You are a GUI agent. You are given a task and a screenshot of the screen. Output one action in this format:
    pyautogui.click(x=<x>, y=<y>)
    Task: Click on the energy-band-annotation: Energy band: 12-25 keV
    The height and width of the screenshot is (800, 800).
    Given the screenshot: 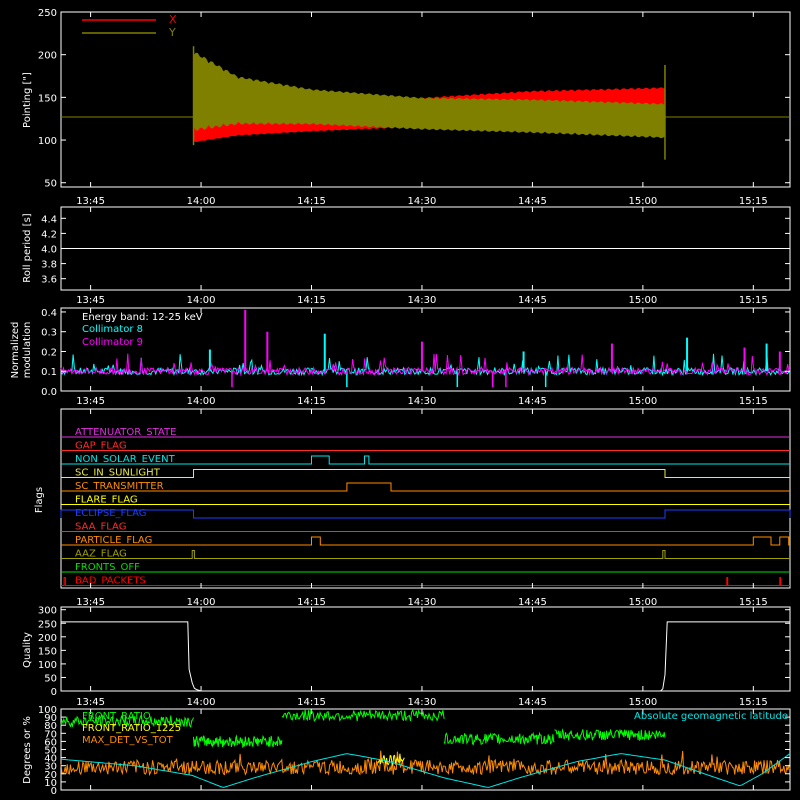 What is the action you would take?
    pyautogui.click(x=142, y=317)
    